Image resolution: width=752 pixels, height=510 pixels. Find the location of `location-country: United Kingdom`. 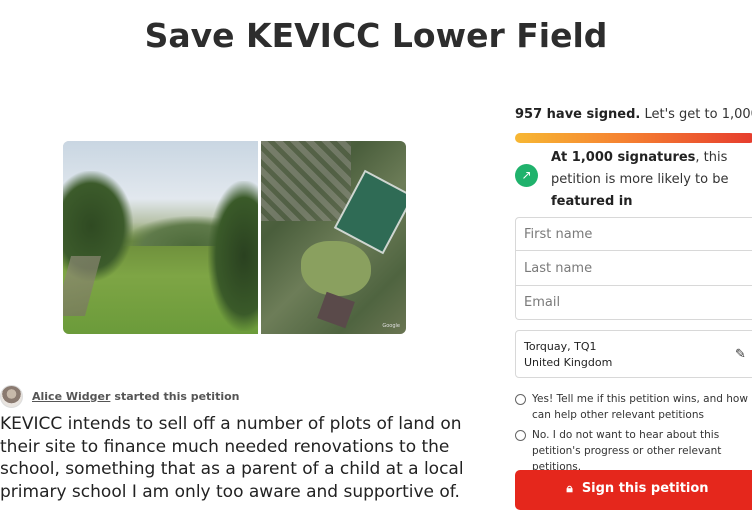

location-country: United Kingdom is located at coordinates (568, 362).